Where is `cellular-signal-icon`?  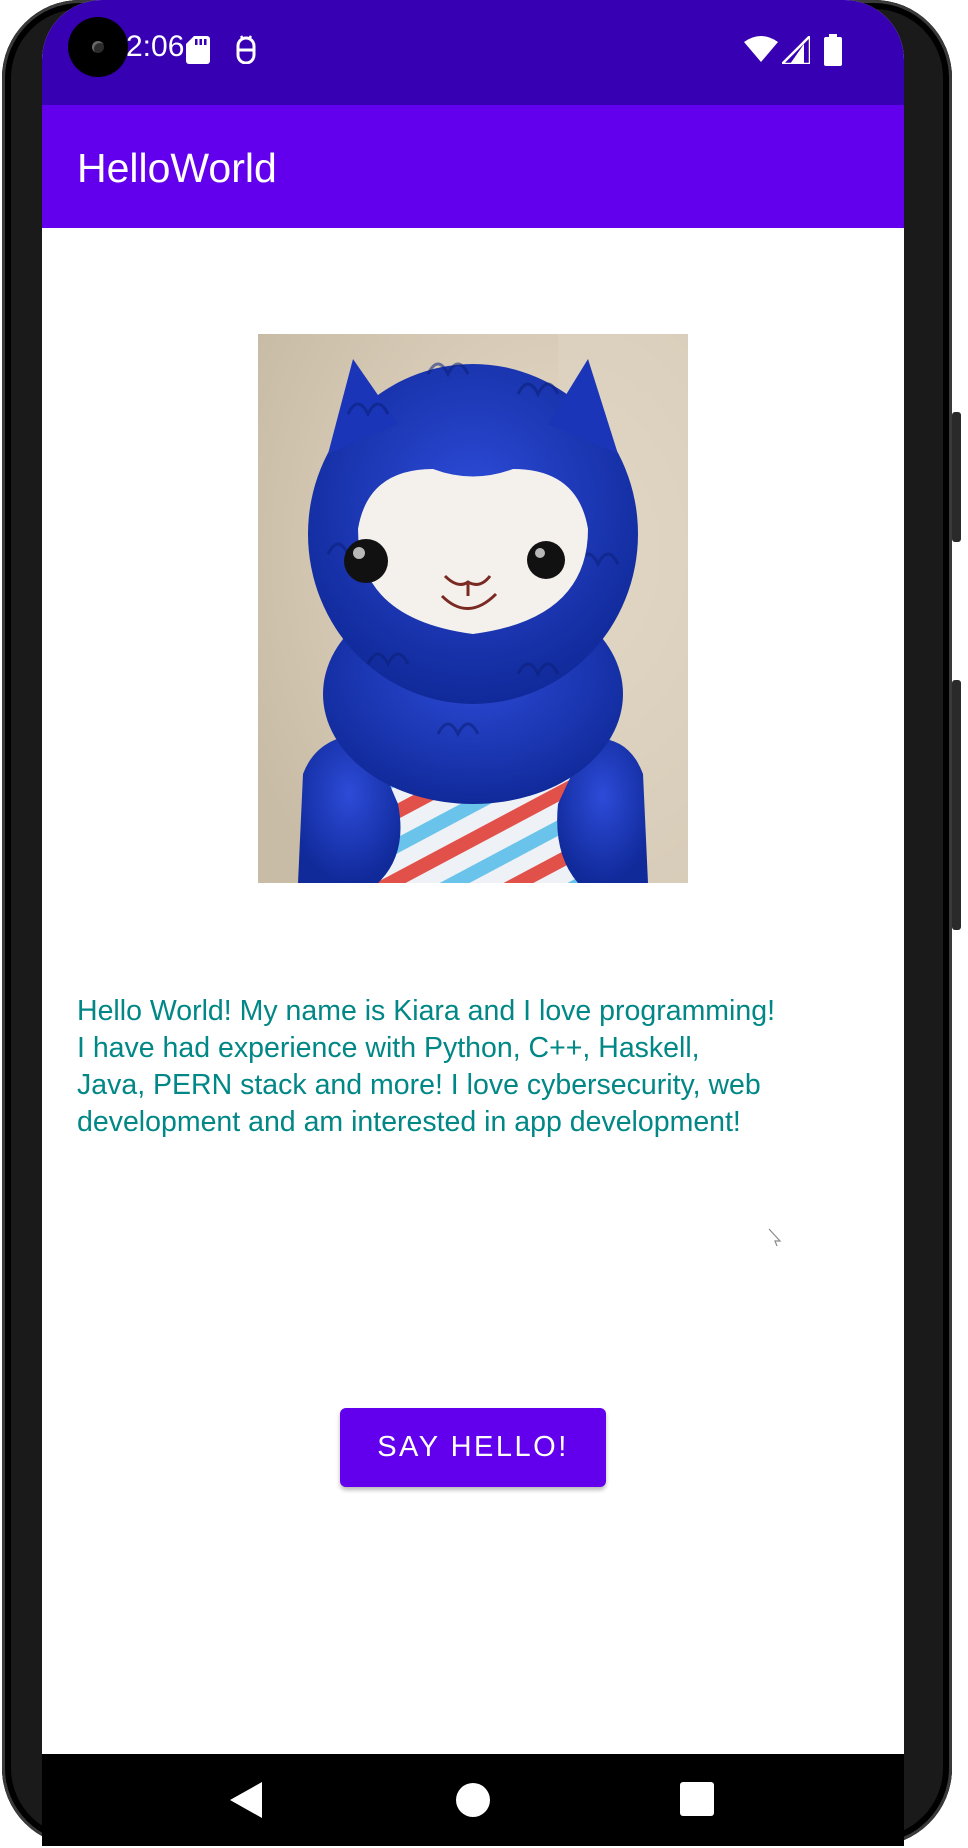 cellular-signal-icon is located at coordinates (795, 50).